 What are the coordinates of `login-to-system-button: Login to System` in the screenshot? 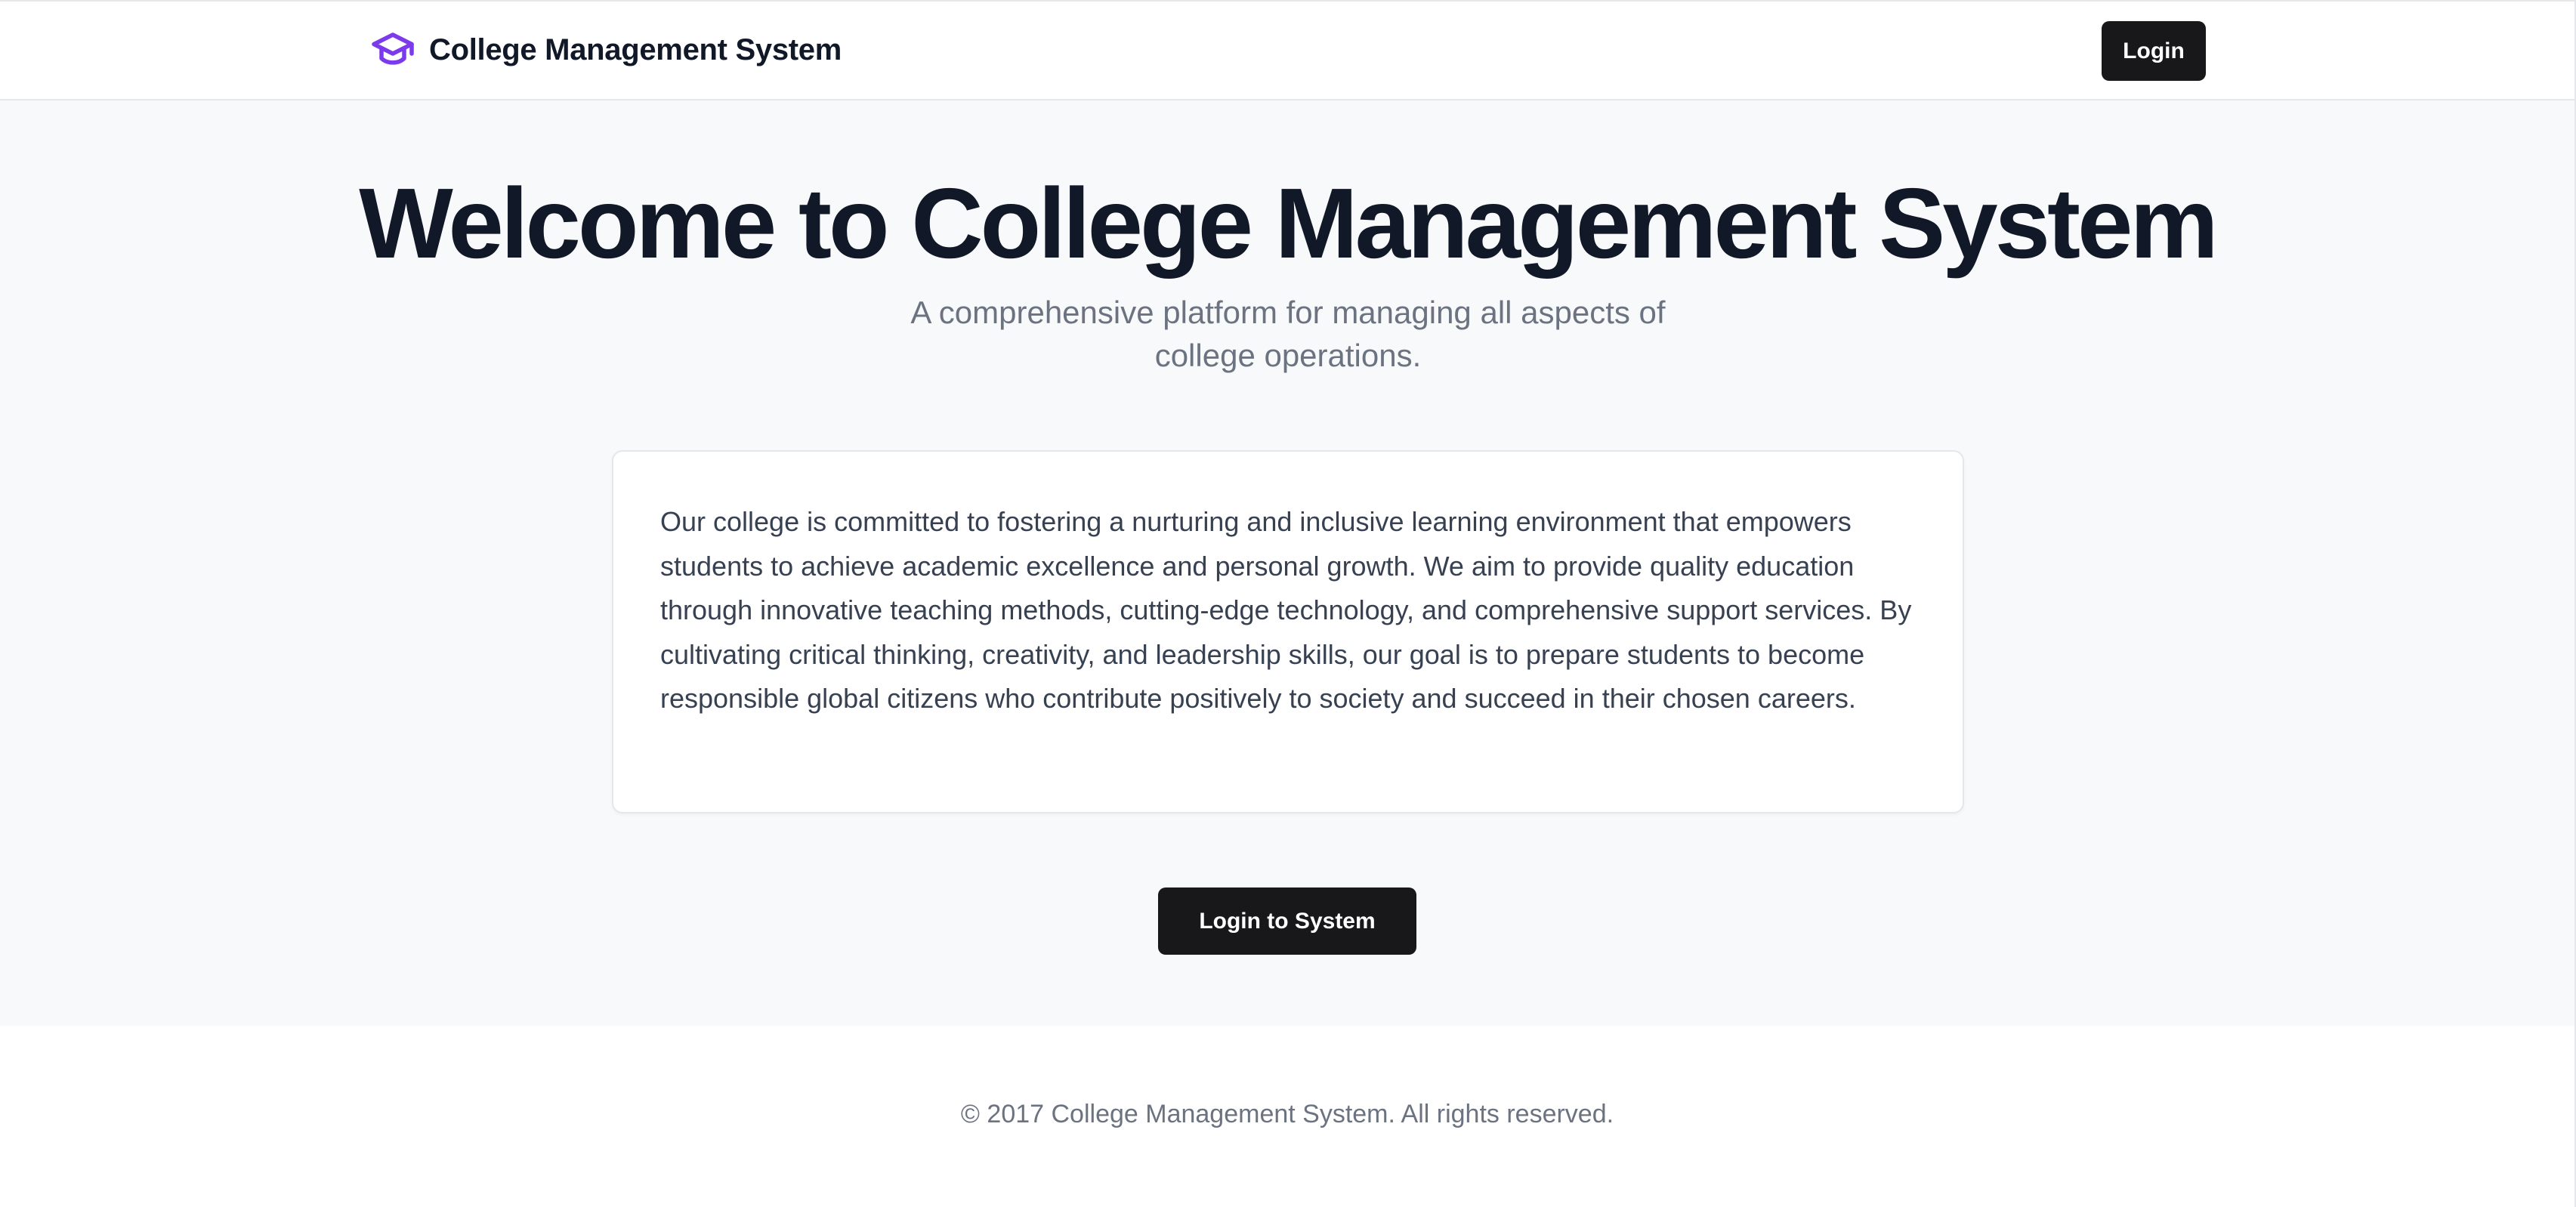 It's located at (1287, 922).